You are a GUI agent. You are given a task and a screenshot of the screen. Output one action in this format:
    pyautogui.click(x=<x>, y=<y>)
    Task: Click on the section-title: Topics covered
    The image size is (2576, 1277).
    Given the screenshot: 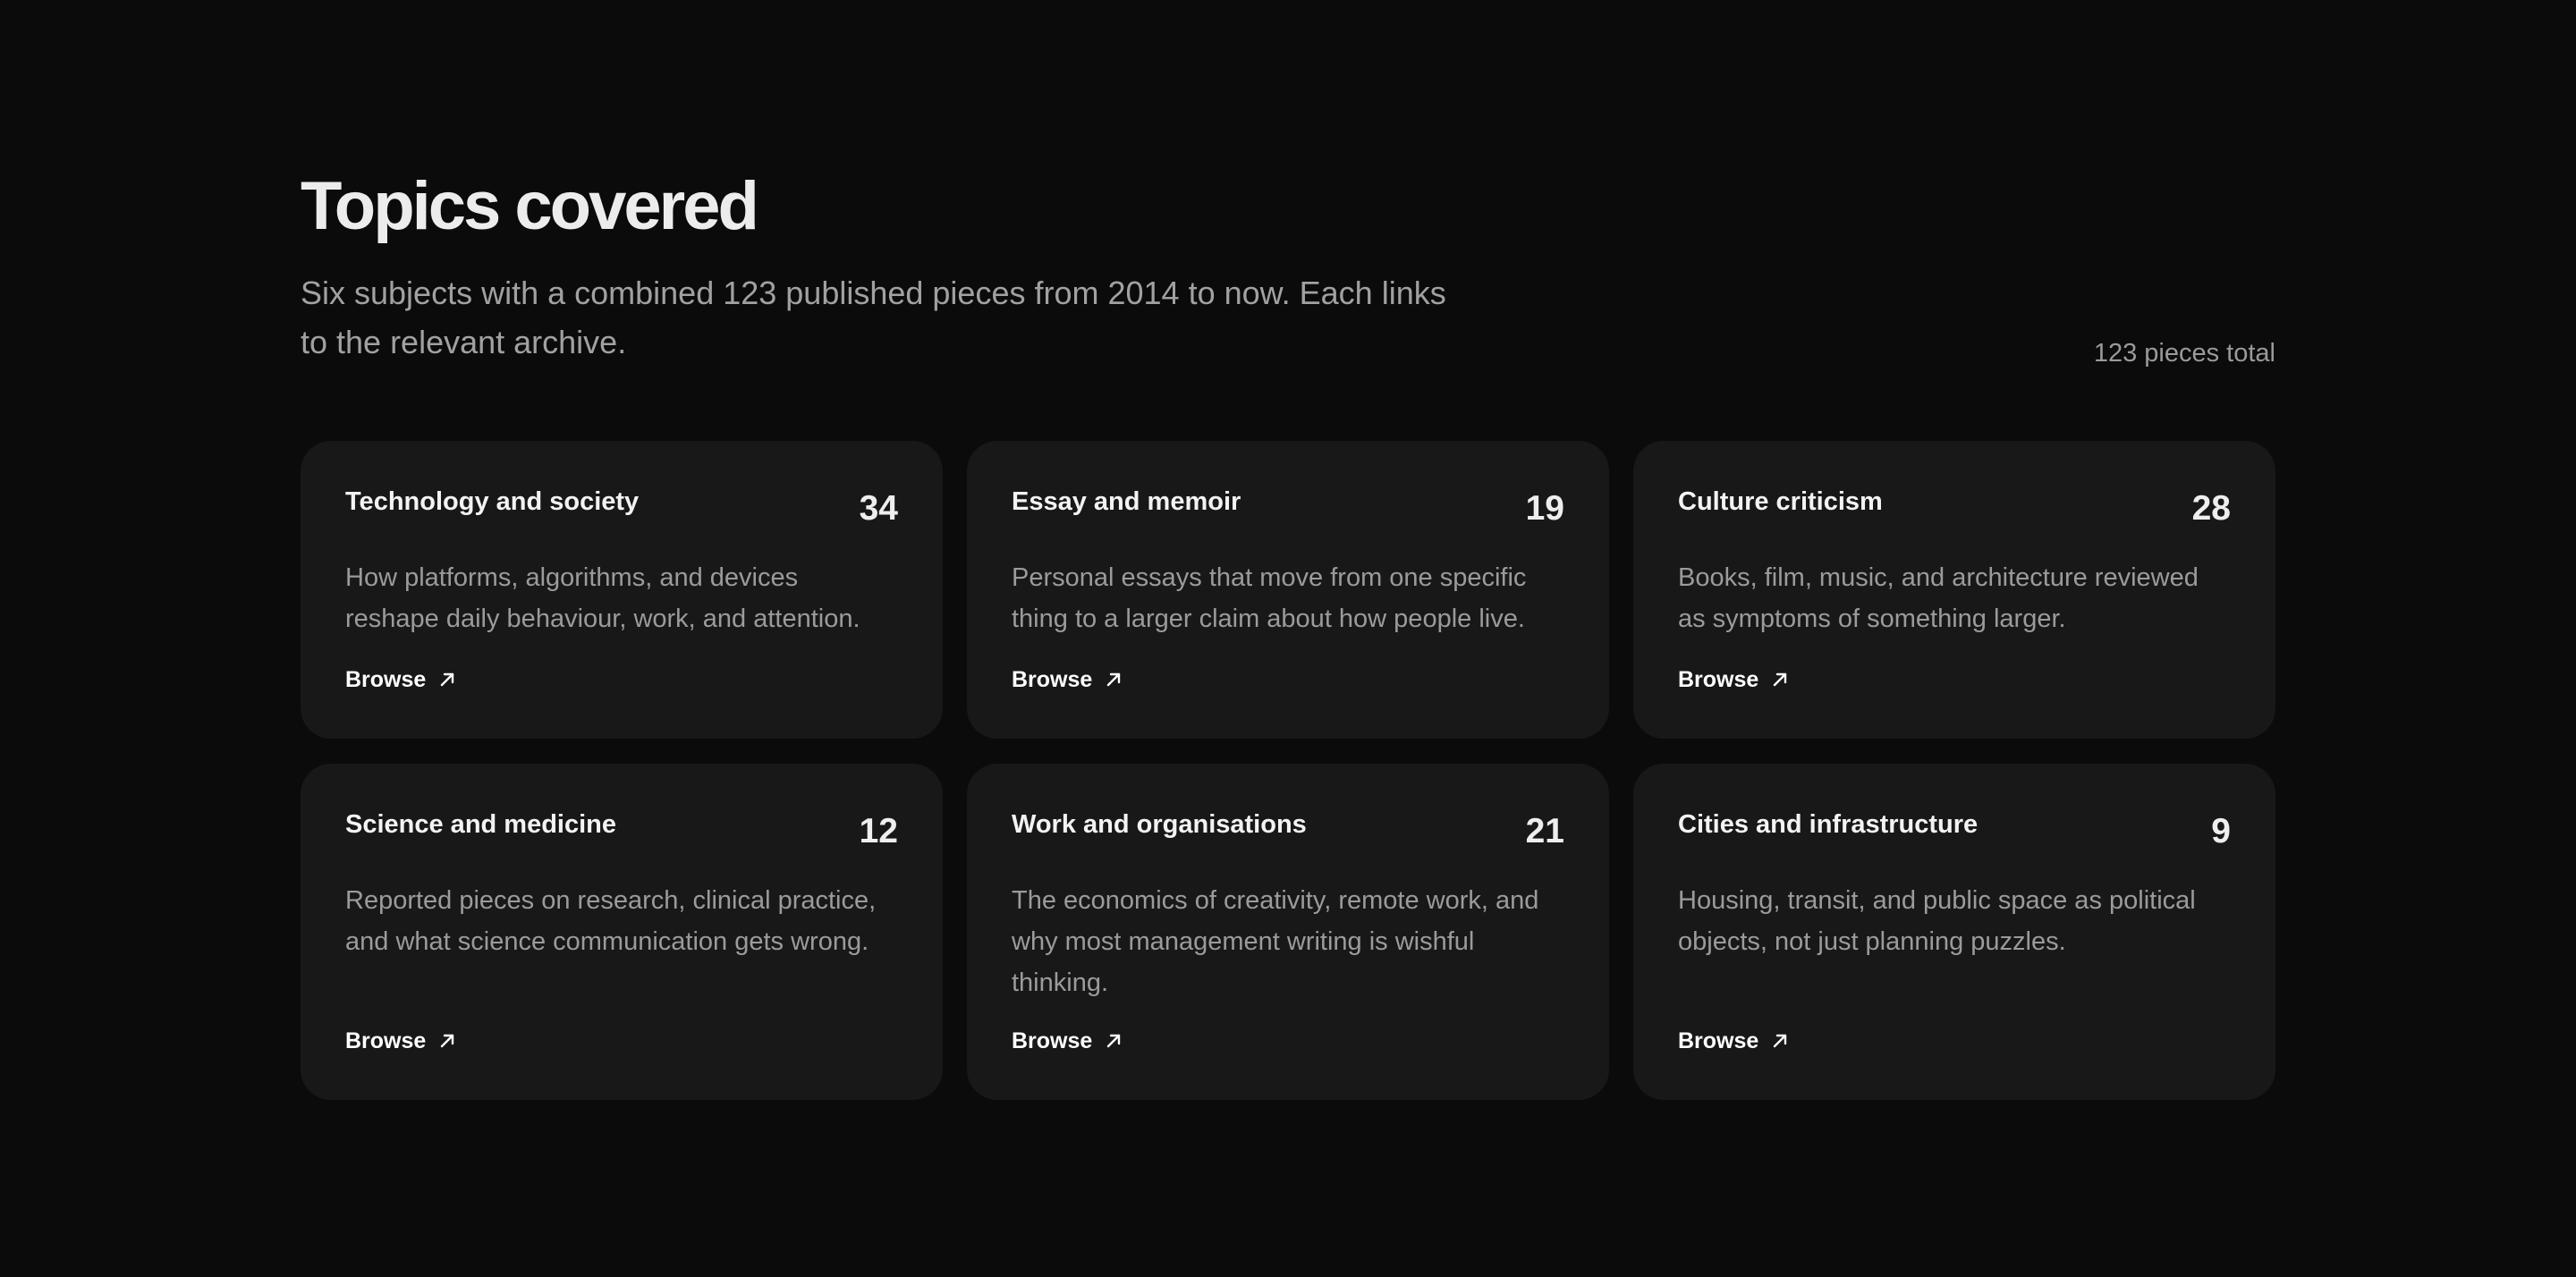 What is the action you would take?
    pyautogui.click(x=530, y=206)
    